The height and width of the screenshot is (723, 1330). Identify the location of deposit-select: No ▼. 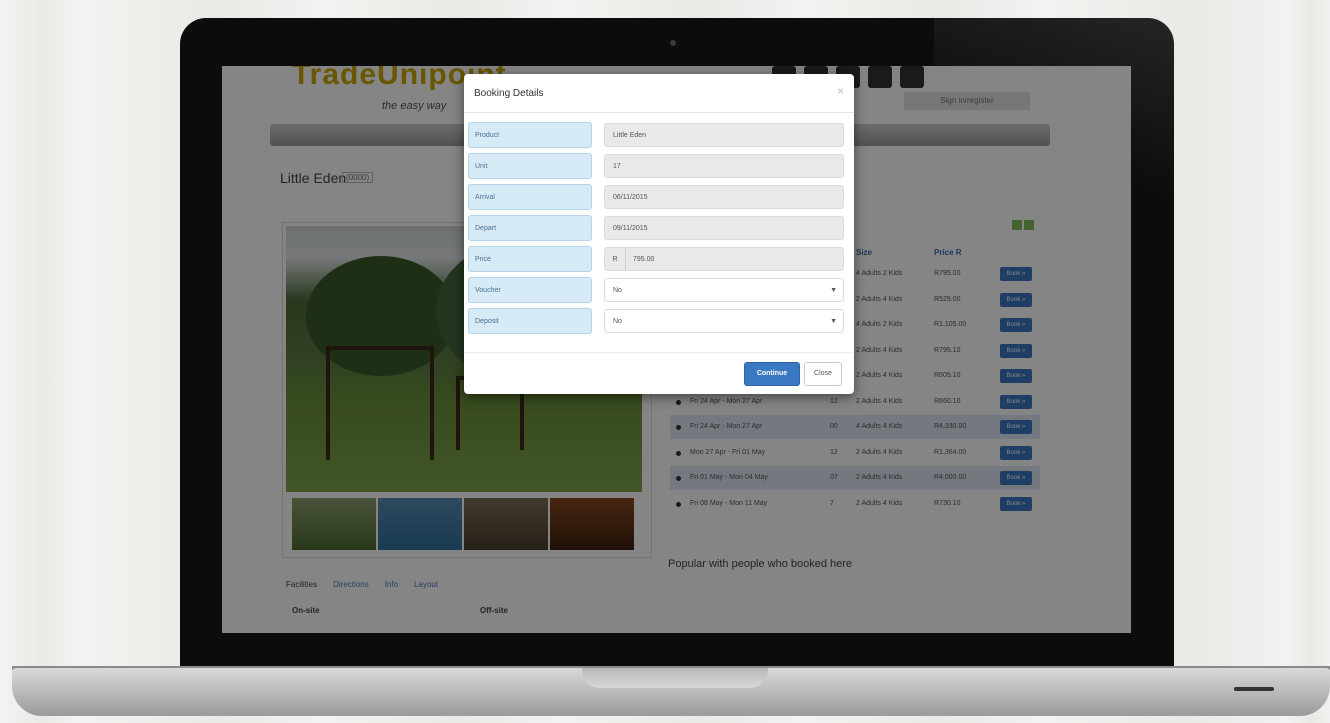
(724, 321).